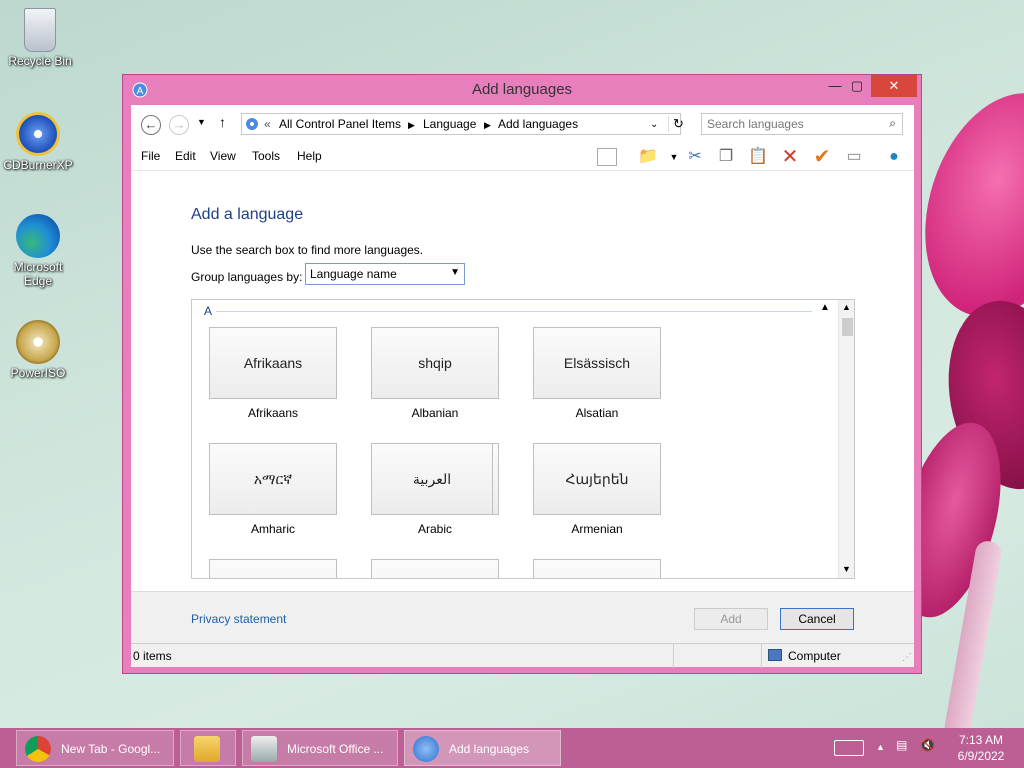  I want to click on title-bar: A Add languages — ▢ ✕, so click(522, 90).